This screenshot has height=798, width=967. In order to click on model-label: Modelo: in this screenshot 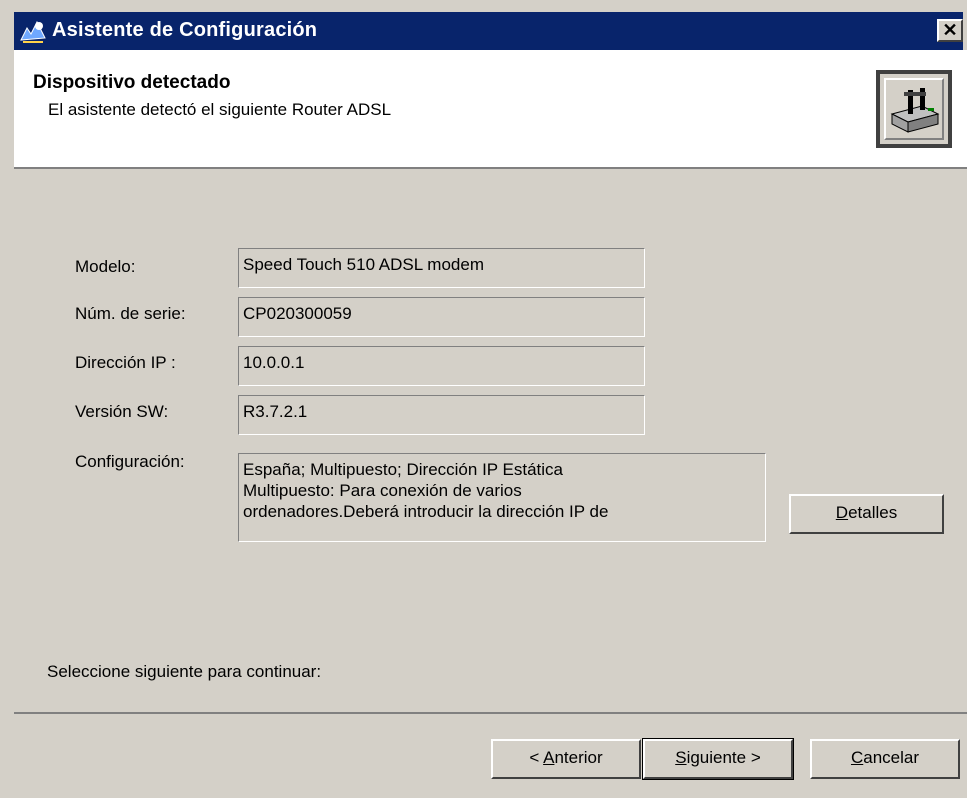, I will do `click(105, 266)`.